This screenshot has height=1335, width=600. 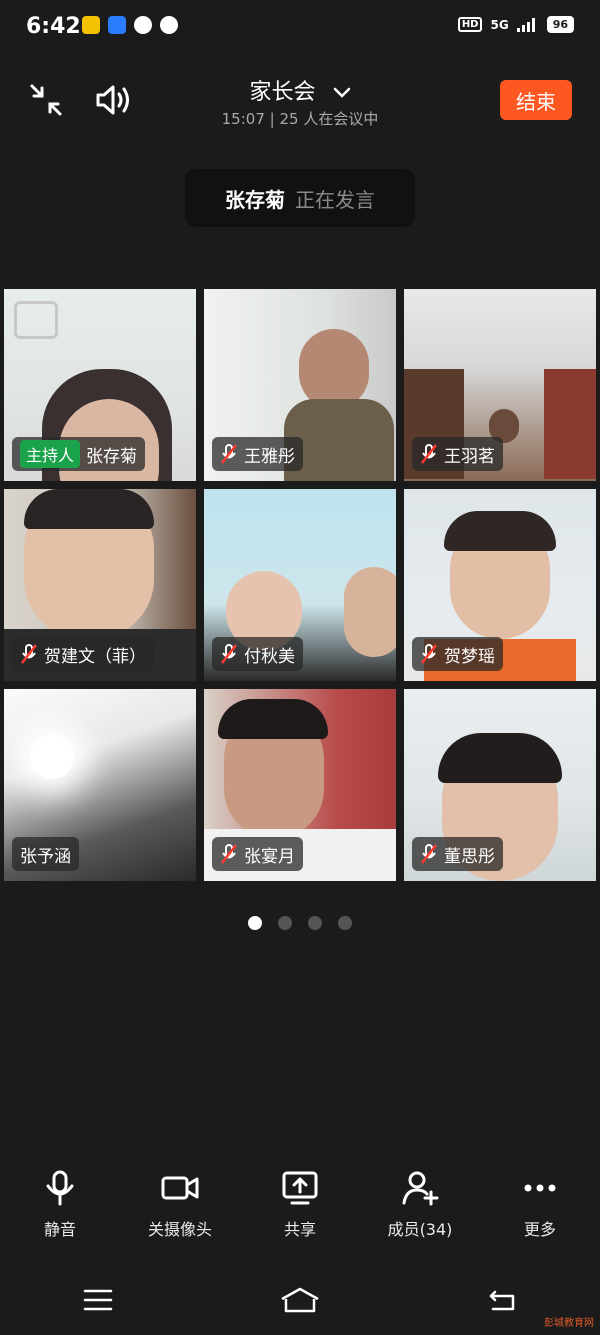 What do you see at coordinates (255, 199) in the screenshot?
I see `speaker-name: 张存菊` at bounding box center [255, 199].